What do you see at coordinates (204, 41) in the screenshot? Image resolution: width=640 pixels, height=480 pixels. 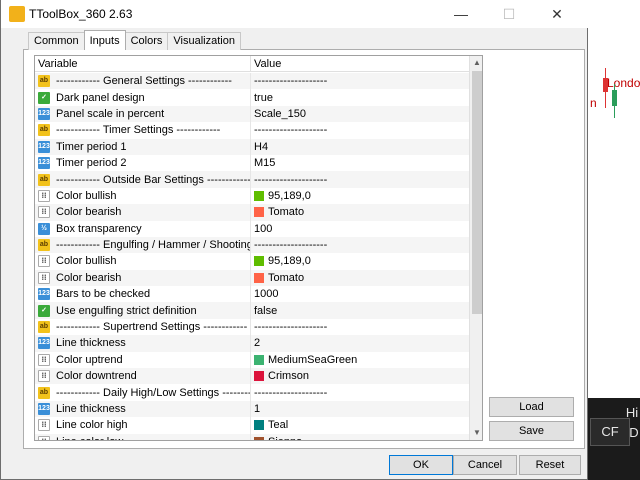 I see `tab-visualization: Visualization` at bounding box center [204, 41].